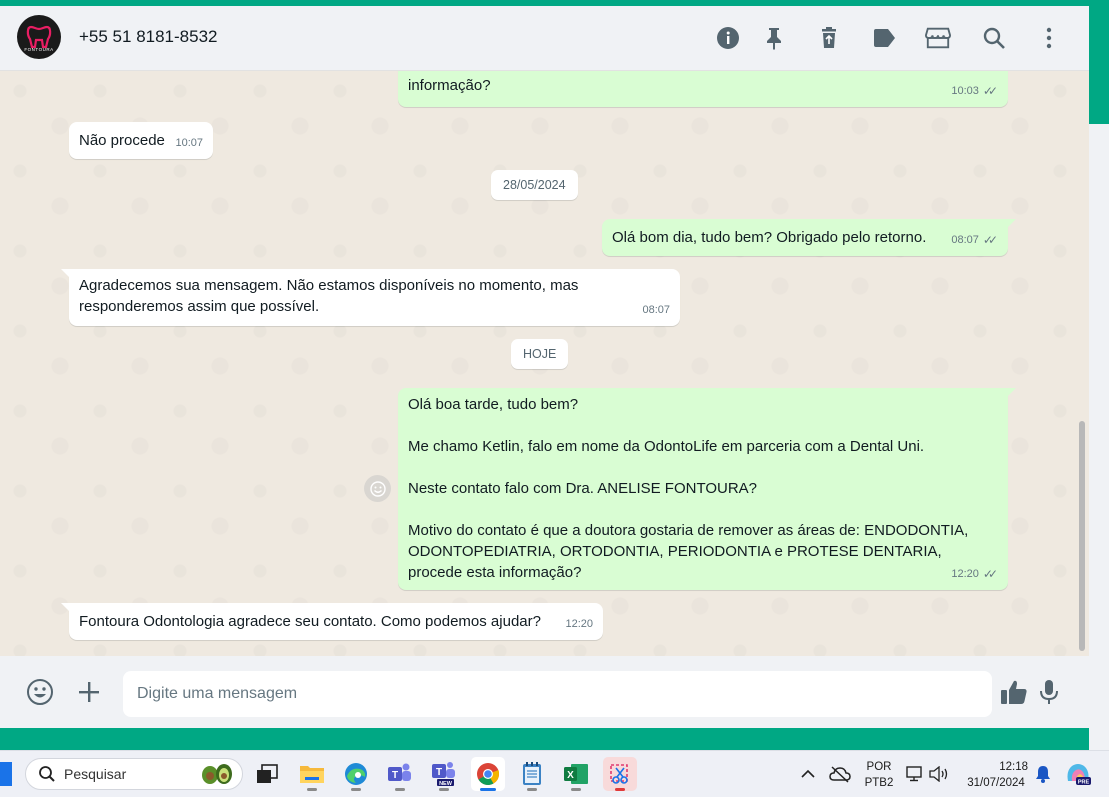 The image size is (1109, 797). What do you see at coordinates (996, 783) in the screenshot?
I see `clock-date: 31/07/2024` at bounding box center [996, 783].